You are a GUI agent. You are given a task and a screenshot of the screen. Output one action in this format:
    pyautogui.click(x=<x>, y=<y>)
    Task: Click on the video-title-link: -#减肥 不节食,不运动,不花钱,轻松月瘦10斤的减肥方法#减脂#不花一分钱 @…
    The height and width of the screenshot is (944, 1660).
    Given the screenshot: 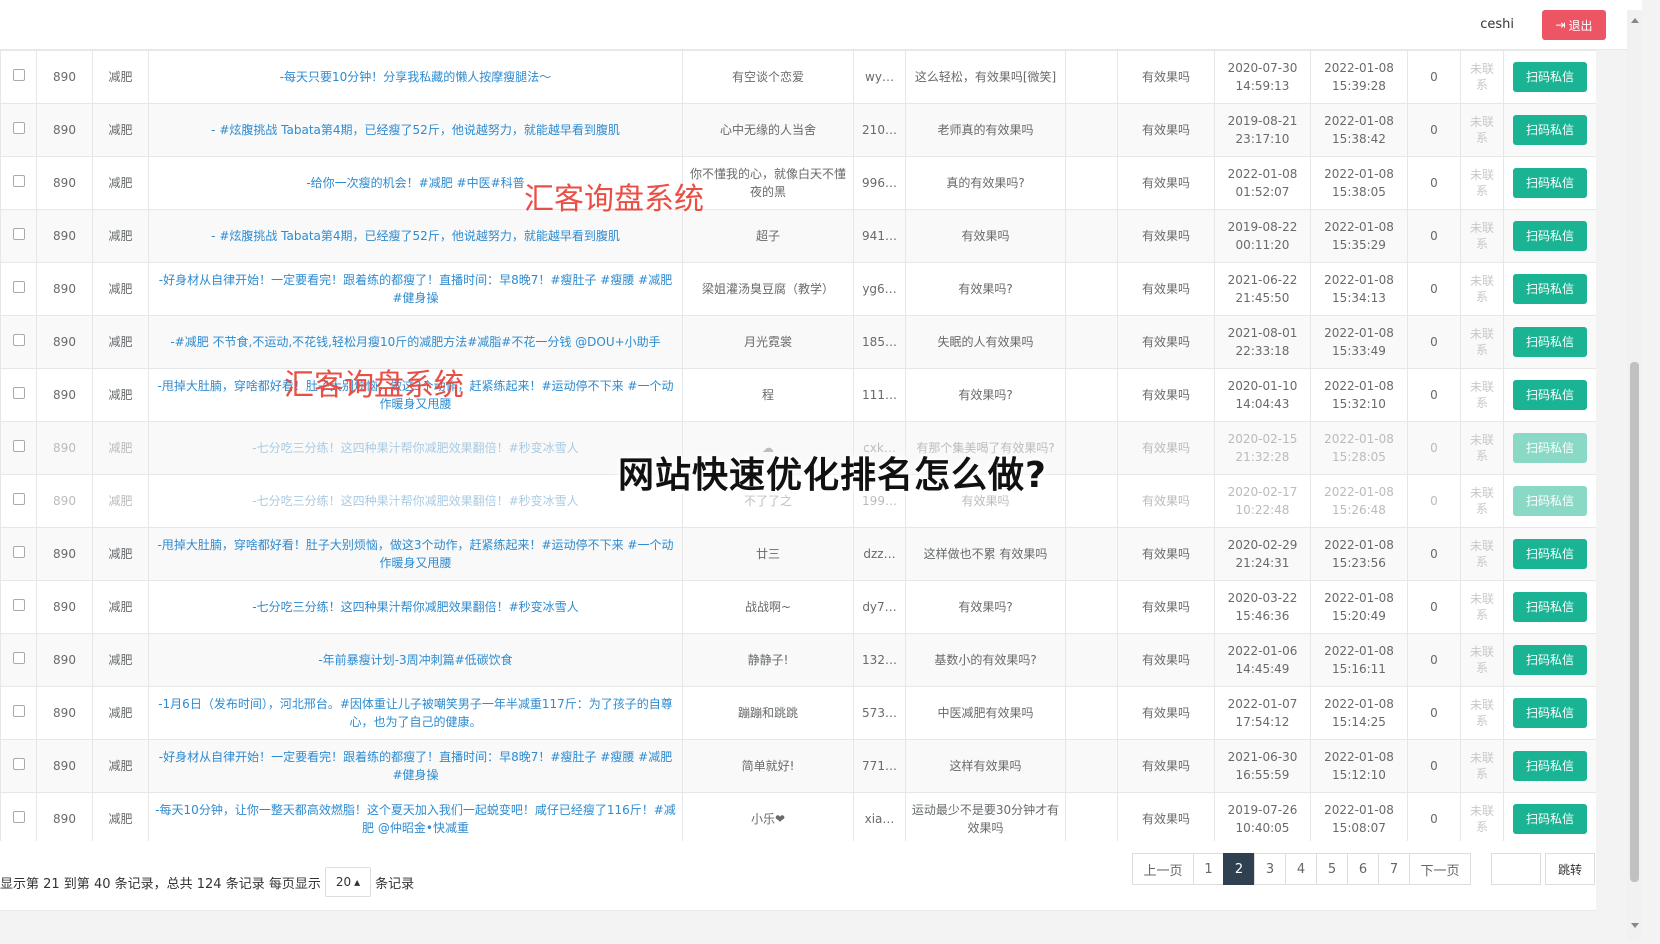 What is the action you would take?
    pyautogui.click(x=415, y=342)
    